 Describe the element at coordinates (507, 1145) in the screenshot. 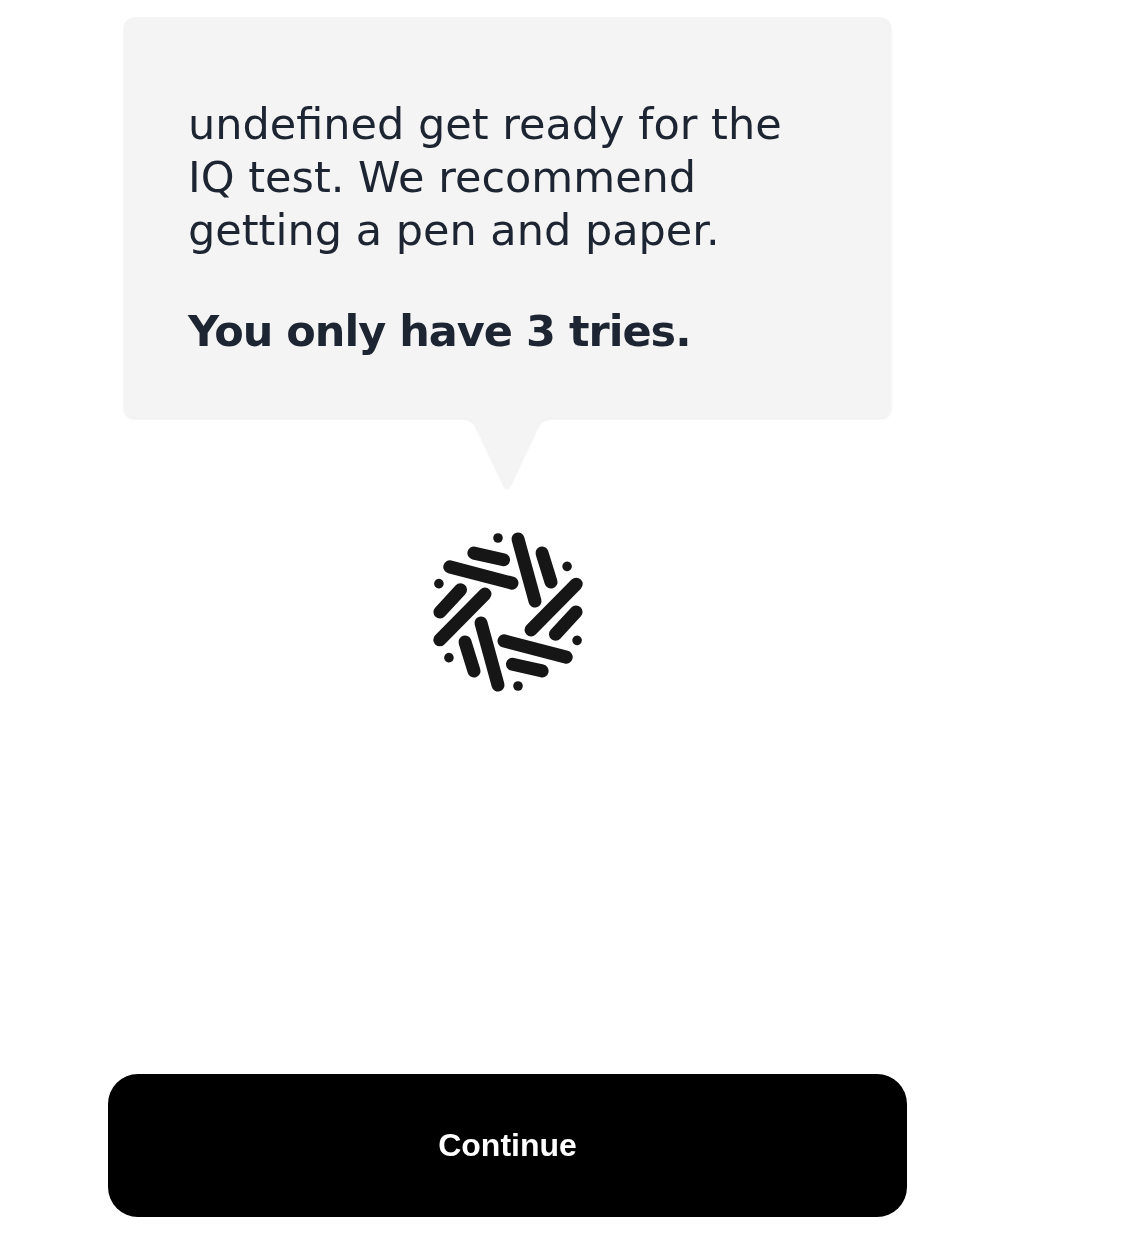

I see `continue-button: Continue` at that location.